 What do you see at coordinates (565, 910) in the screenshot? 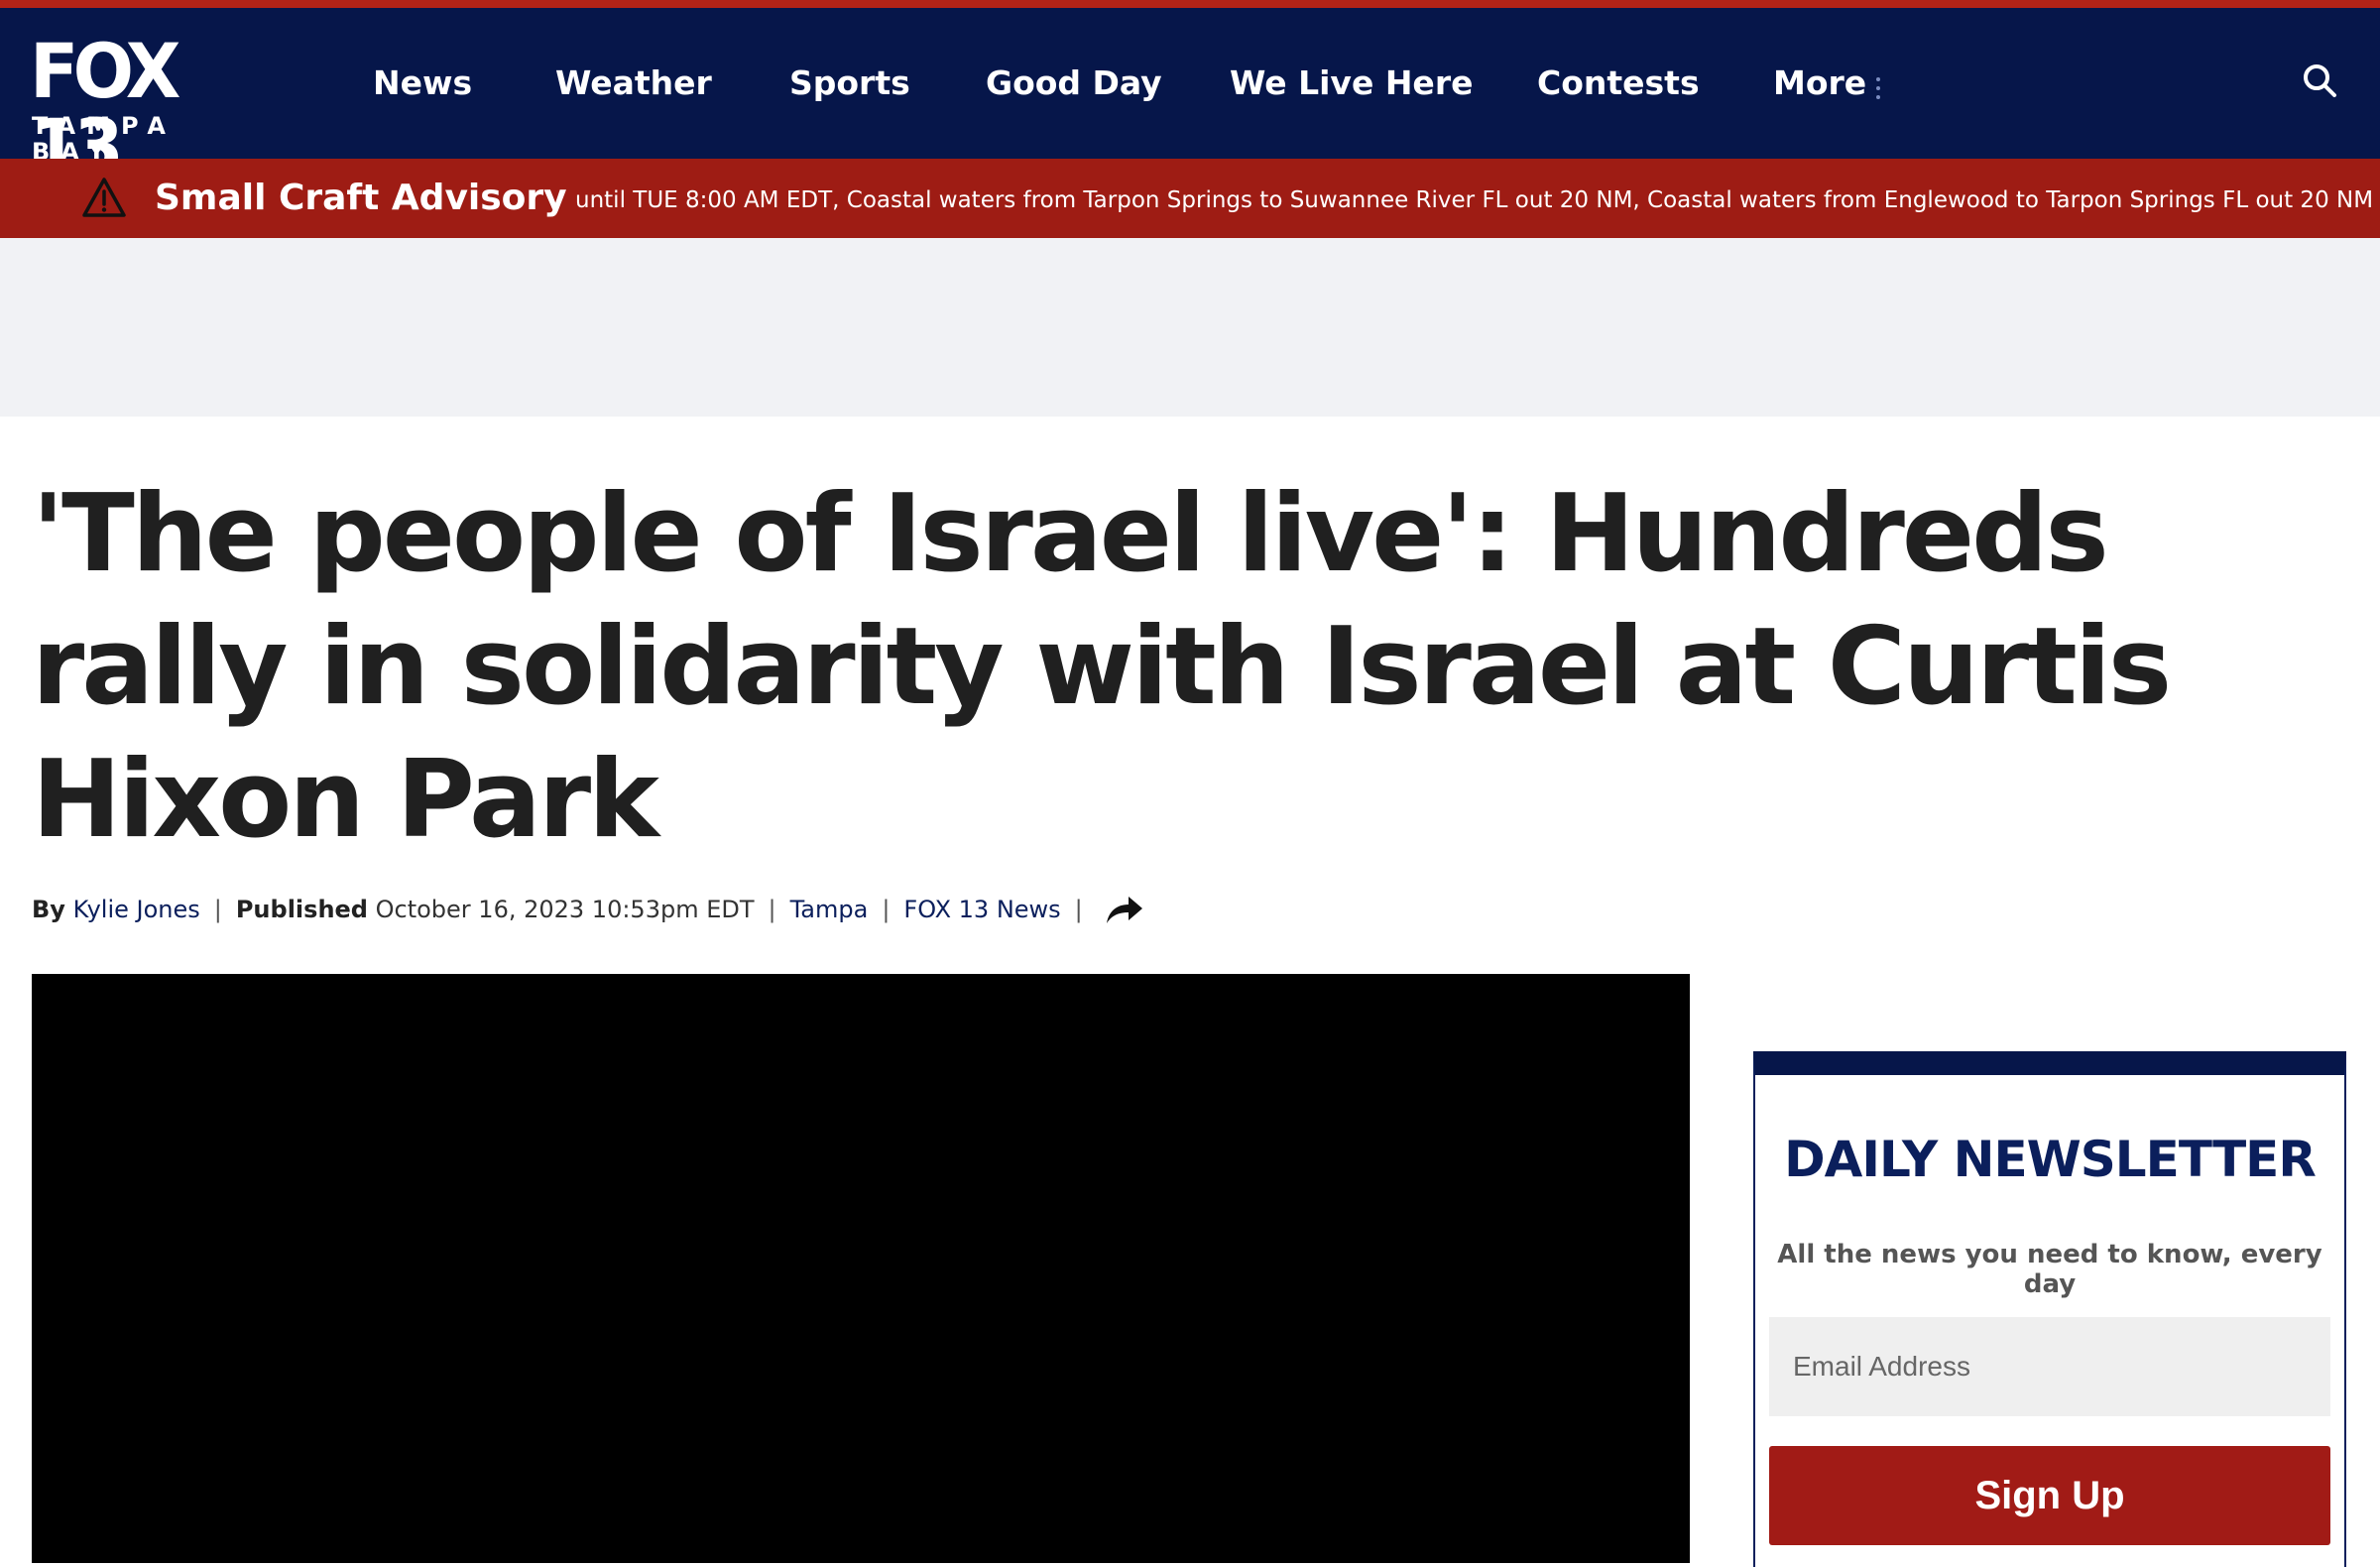
I see `published-date: October 16, 2023 10:53pm EDT` at bounding box center [565, 910].